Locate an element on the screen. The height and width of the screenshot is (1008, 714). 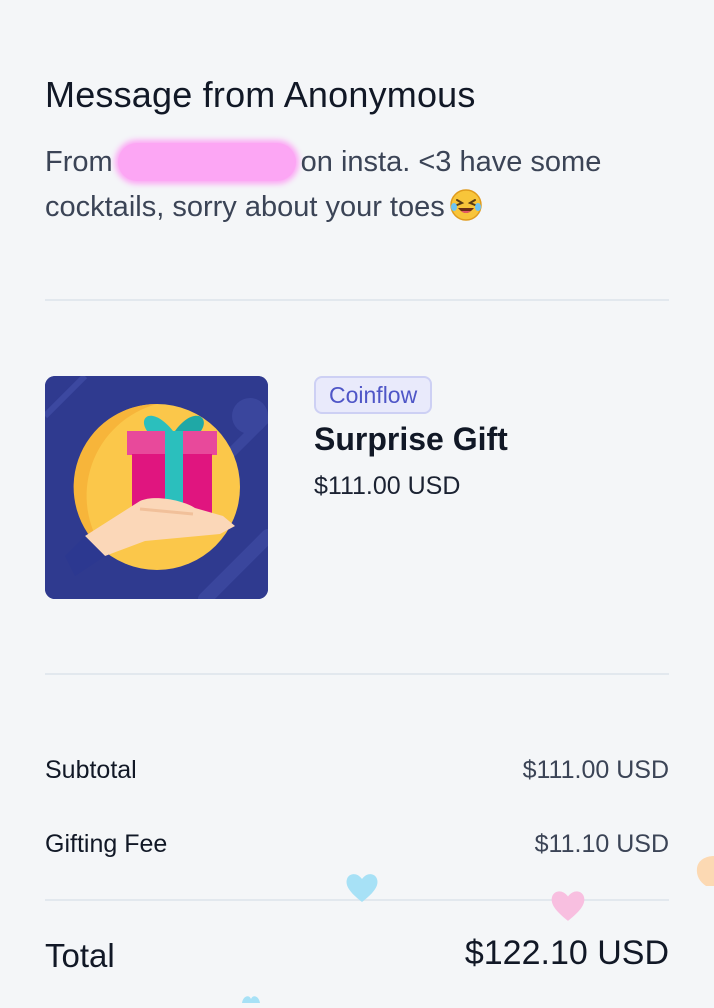
subtotal-label: Subtotal is located at coordinates (91, 770).